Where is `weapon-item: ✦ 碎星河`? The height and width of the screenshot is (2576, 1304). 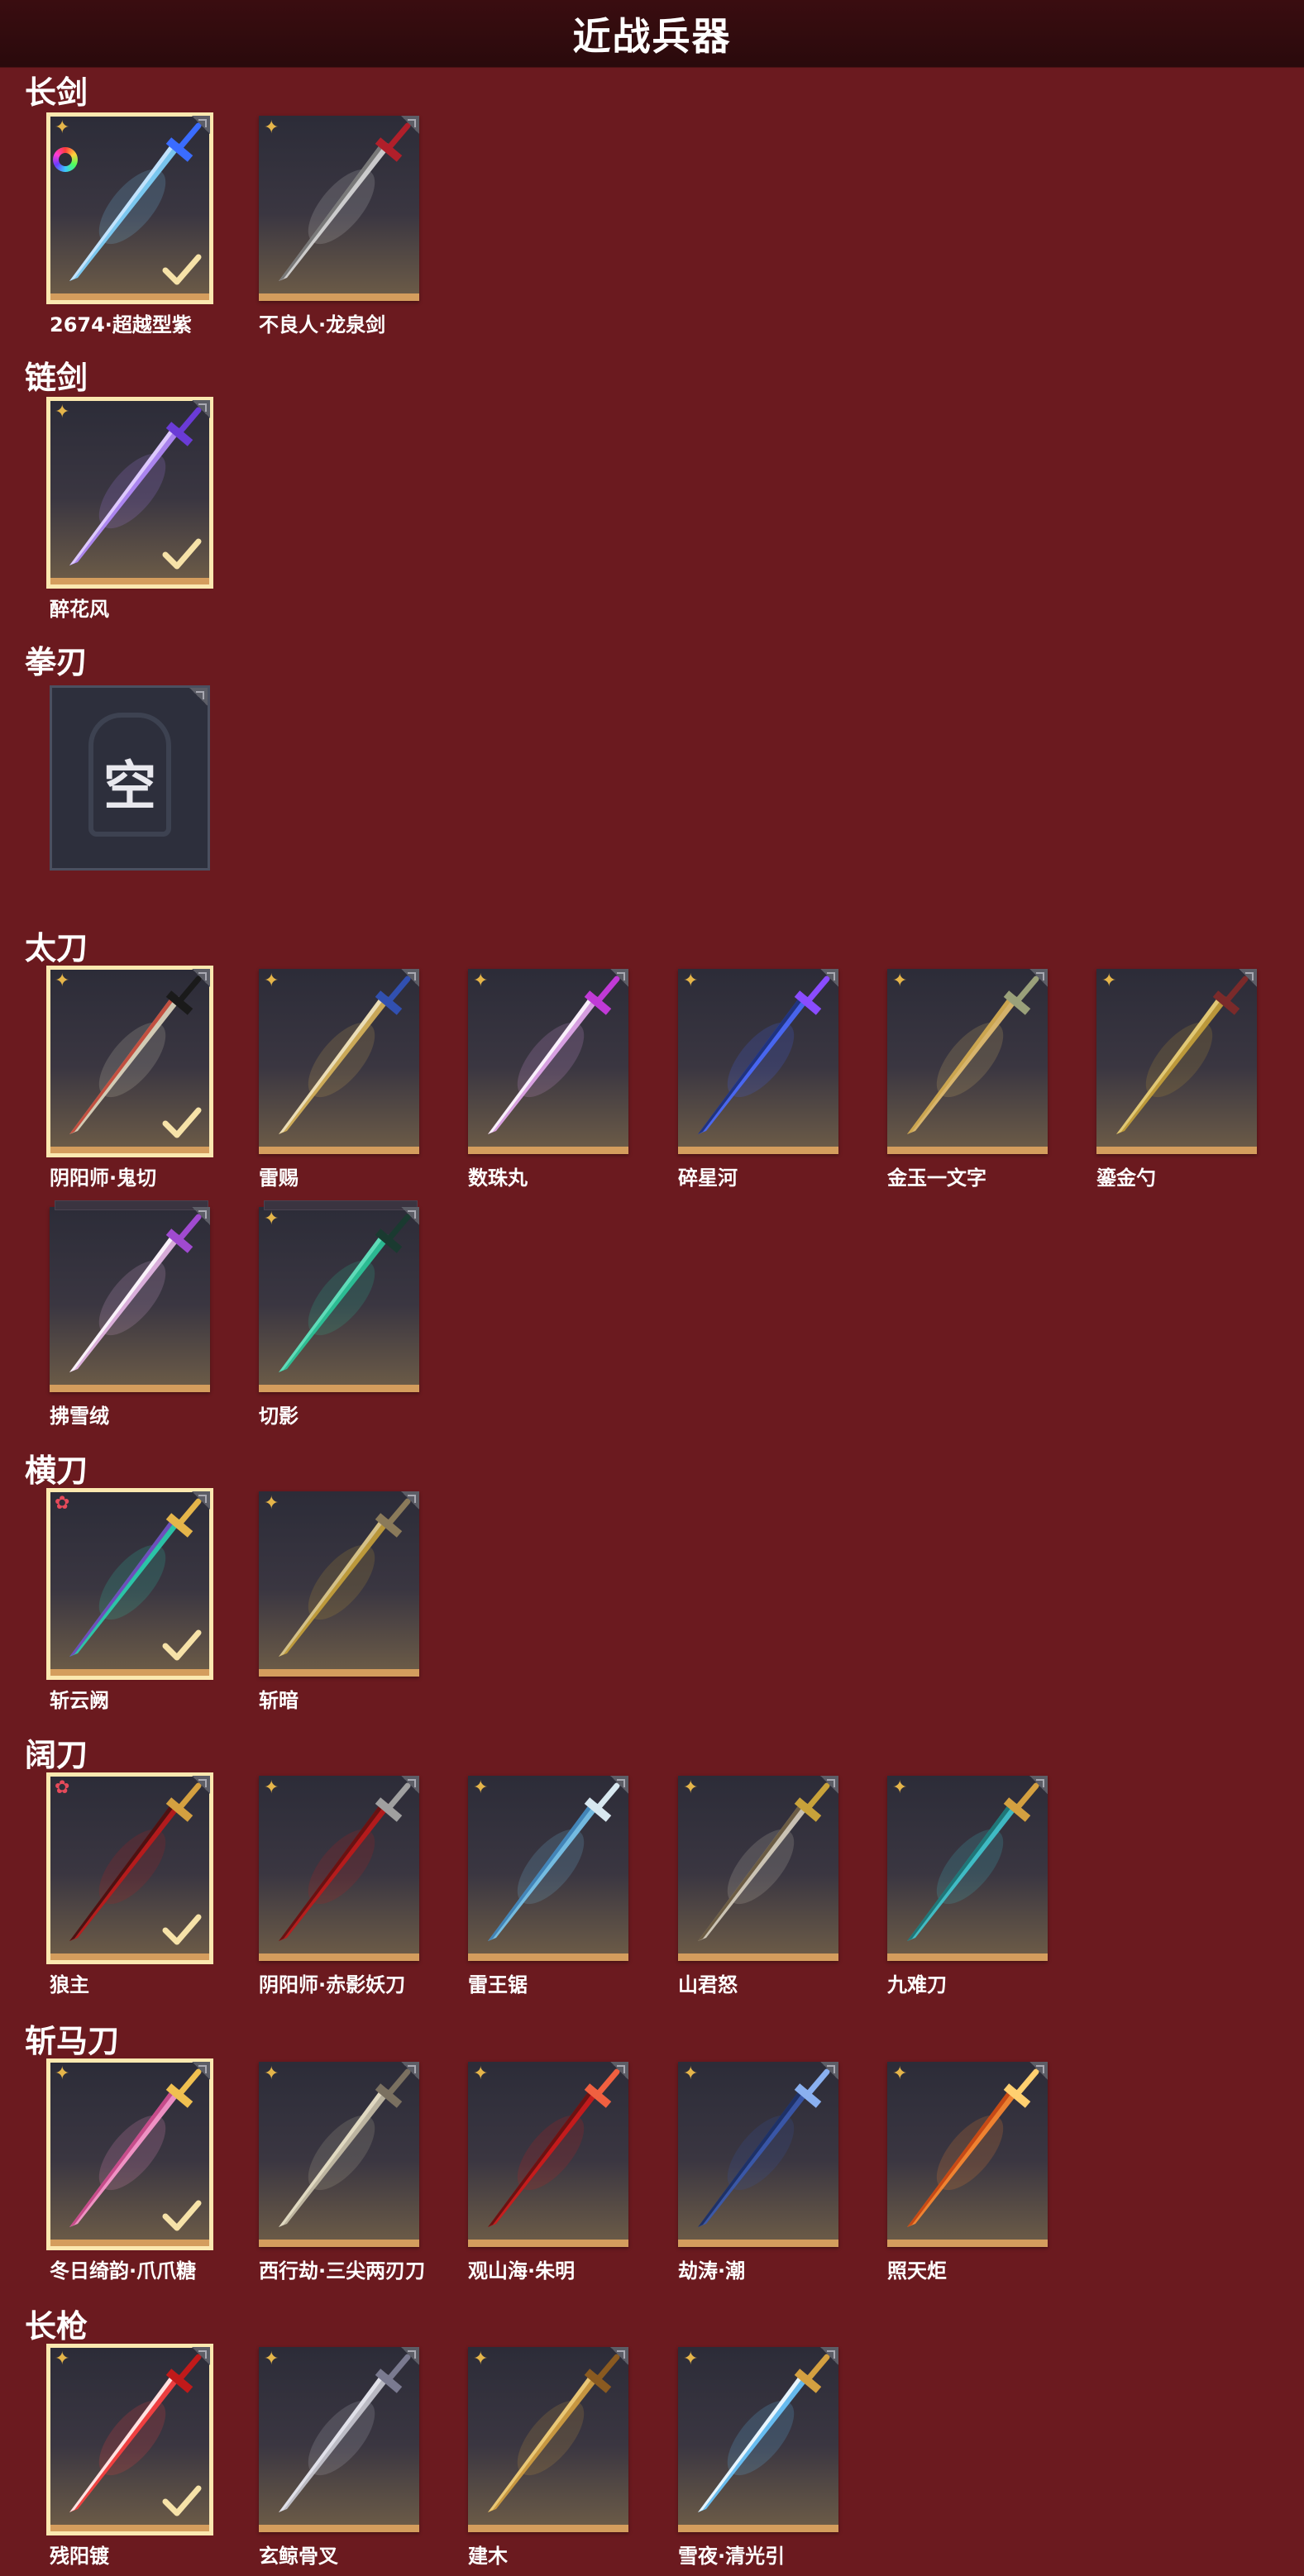
weapon-item: ✦ 碎星河 is located at coordinates (758, 1079).